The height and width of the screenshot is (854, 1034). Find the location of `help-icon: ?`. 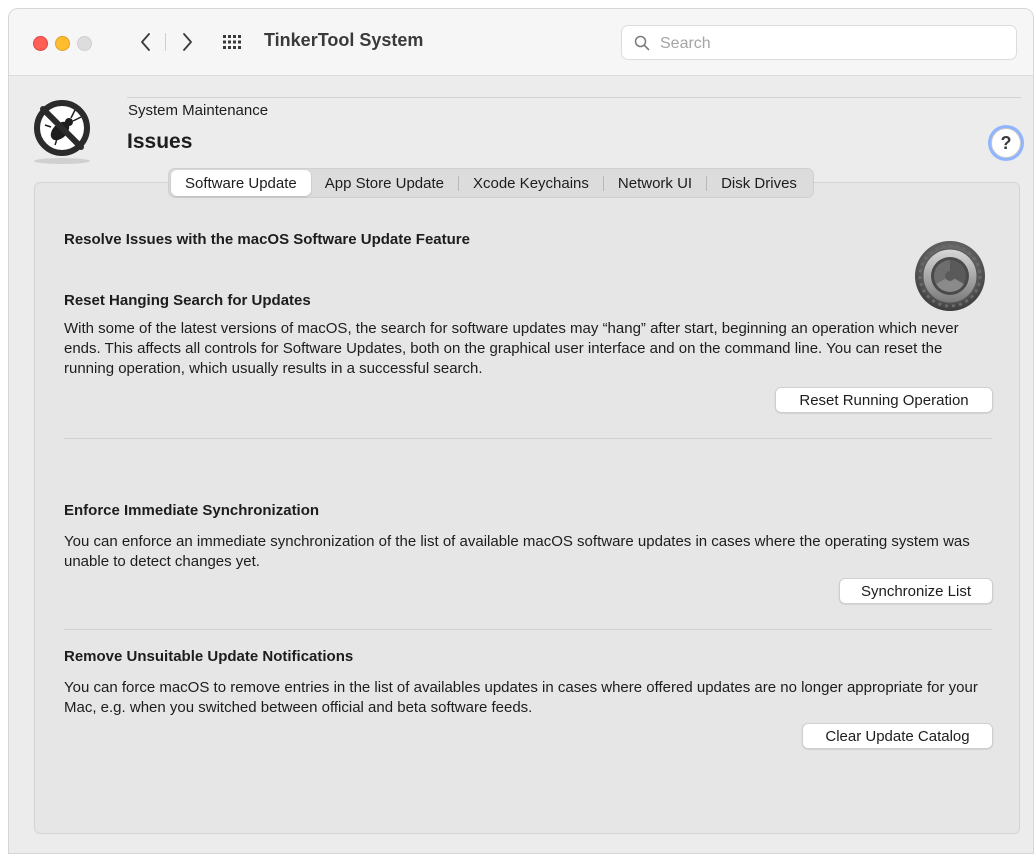

help-icon: ? is located at coordinates (1006, 142).